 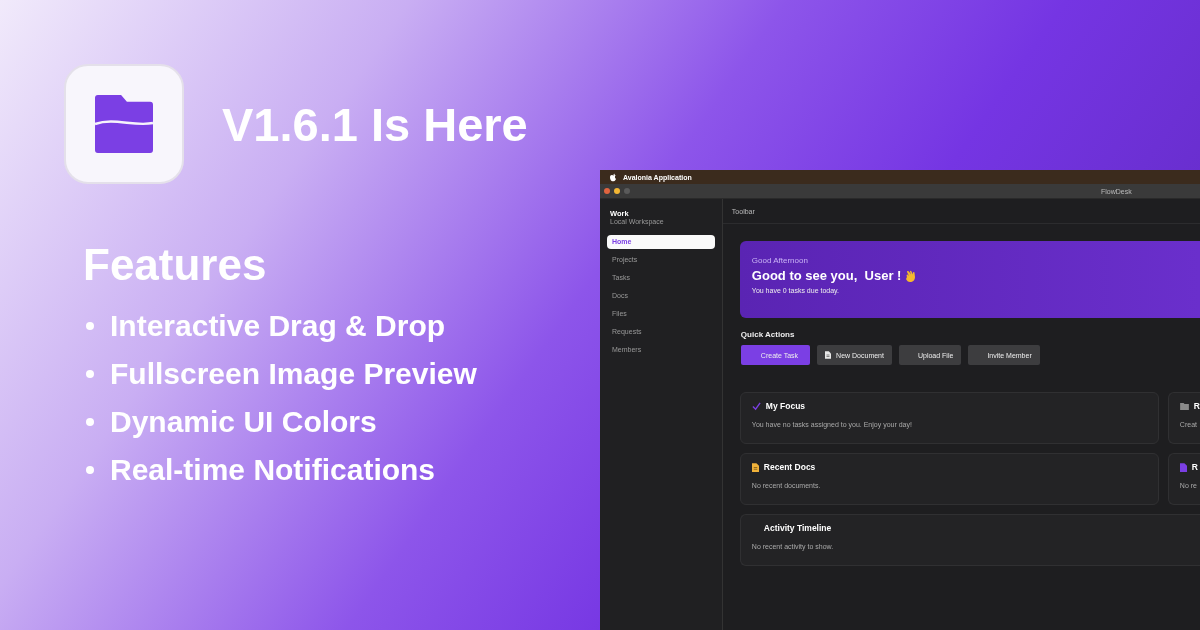 I want to click on check-icon, so click(x=756, y=406).